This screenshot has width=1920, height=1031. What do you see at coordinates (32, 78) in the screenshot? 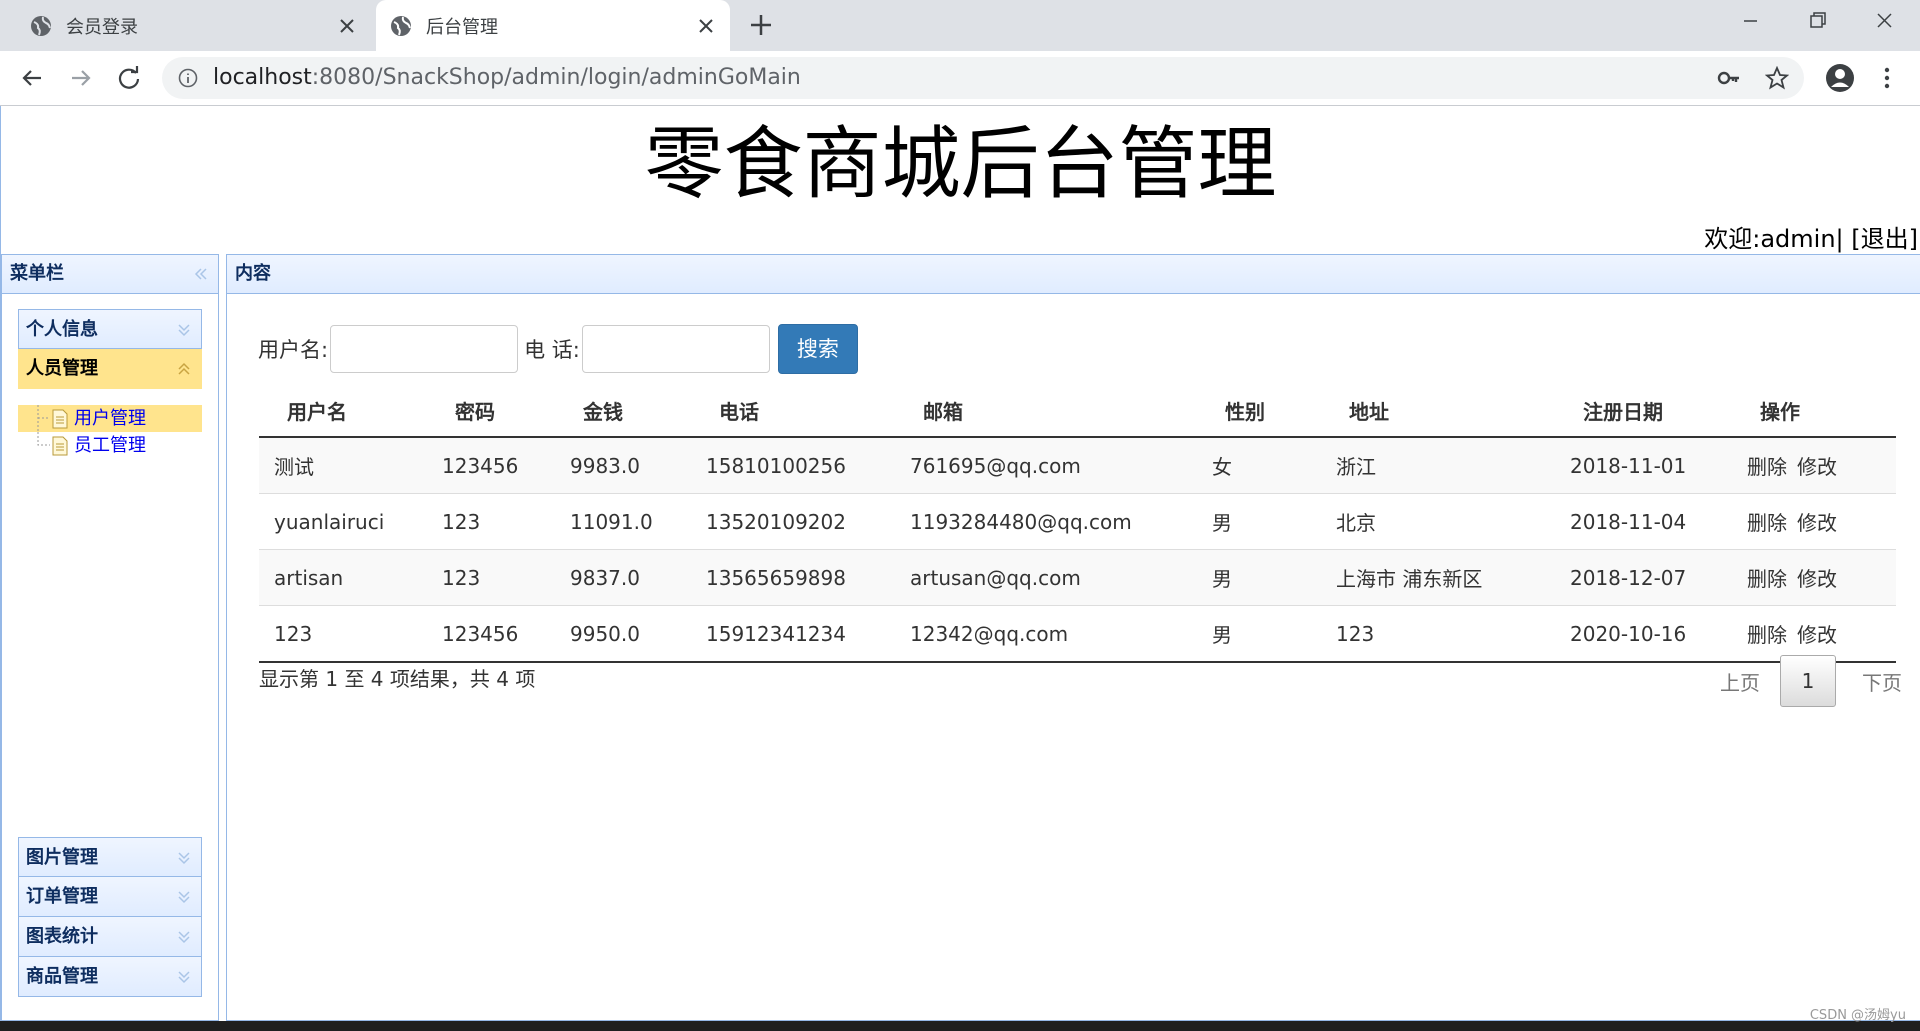
I see `back-icon` at bounding box center [32, 78].